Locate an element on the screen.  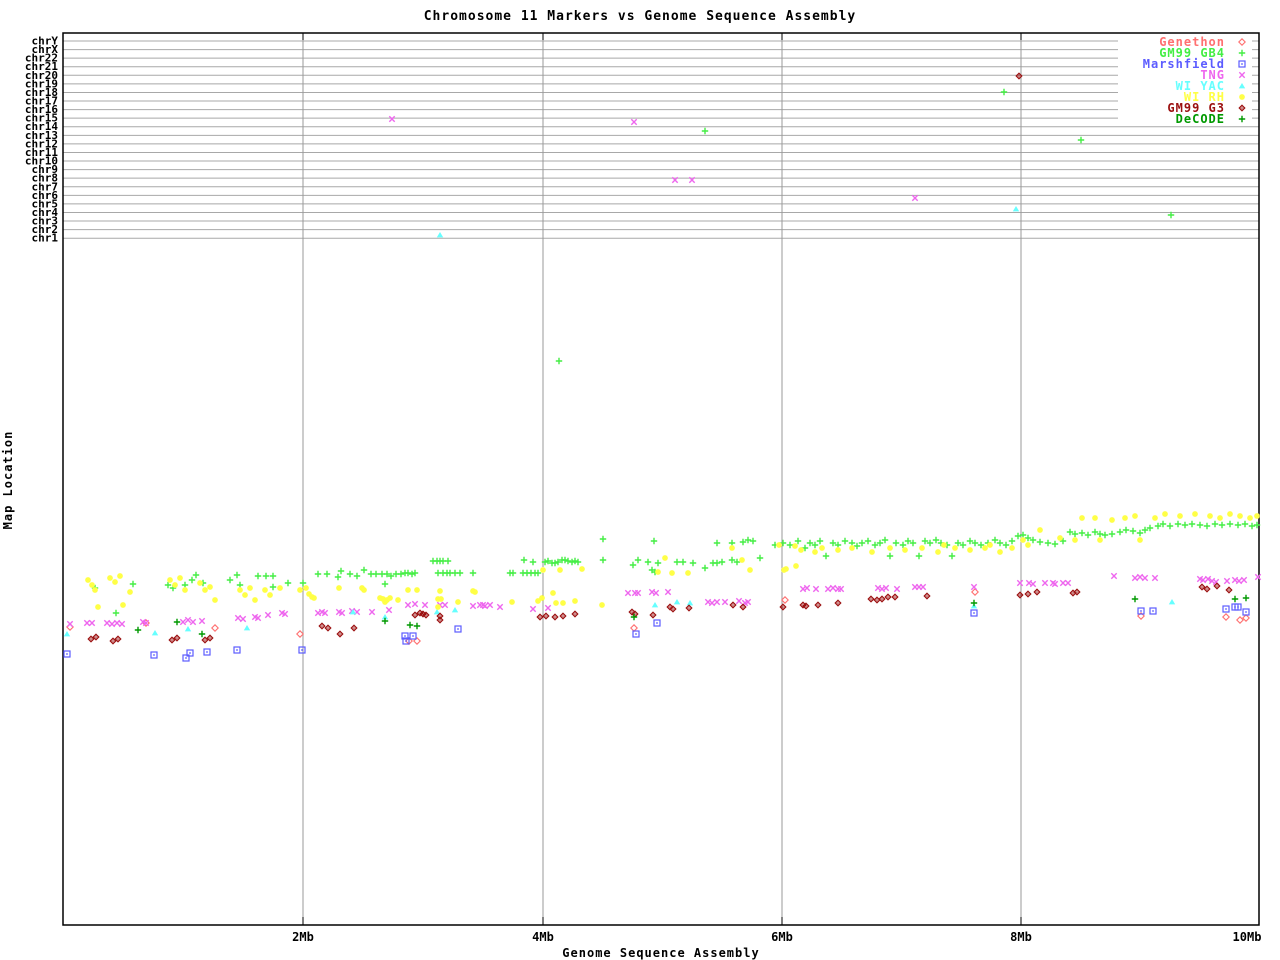
legend-marker-icon is located at coordinates (1242, 118).